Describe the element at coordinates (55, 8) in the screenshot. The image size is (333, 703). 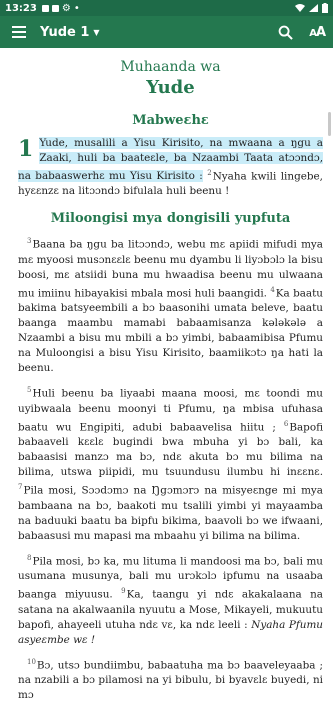
I see `media-notification-icon` at that location.